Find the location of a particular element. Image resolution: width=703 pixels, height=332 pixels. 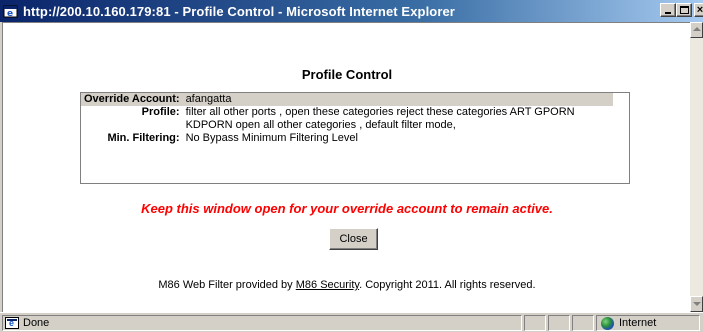

minimize-button is located at coordinates (668, 10).